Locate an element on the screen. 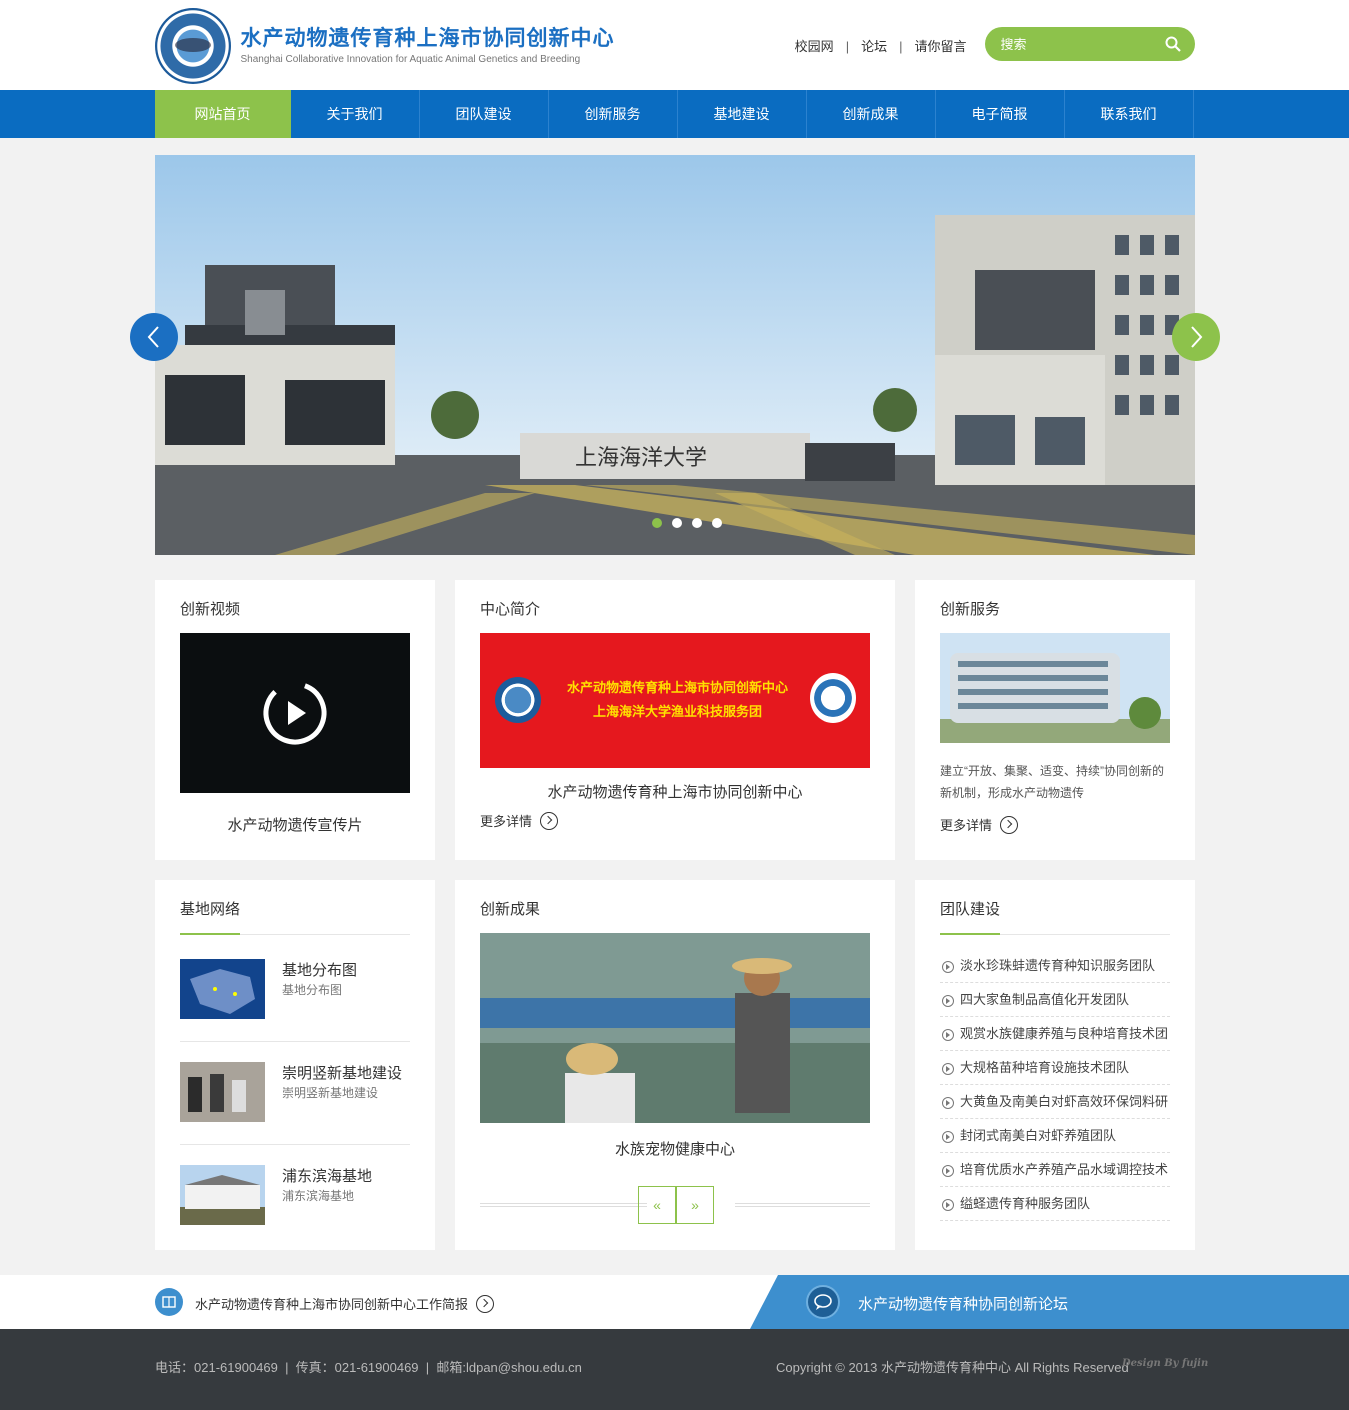 The height and width of the screenshot is (1410, 1349). nav-base: 基地建设 is located at coordinates (742, 114).